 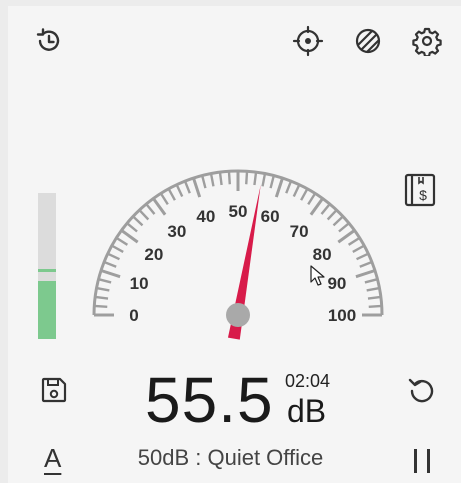 I want to click on reset-arrow-icon, so click(x=421, y=390).